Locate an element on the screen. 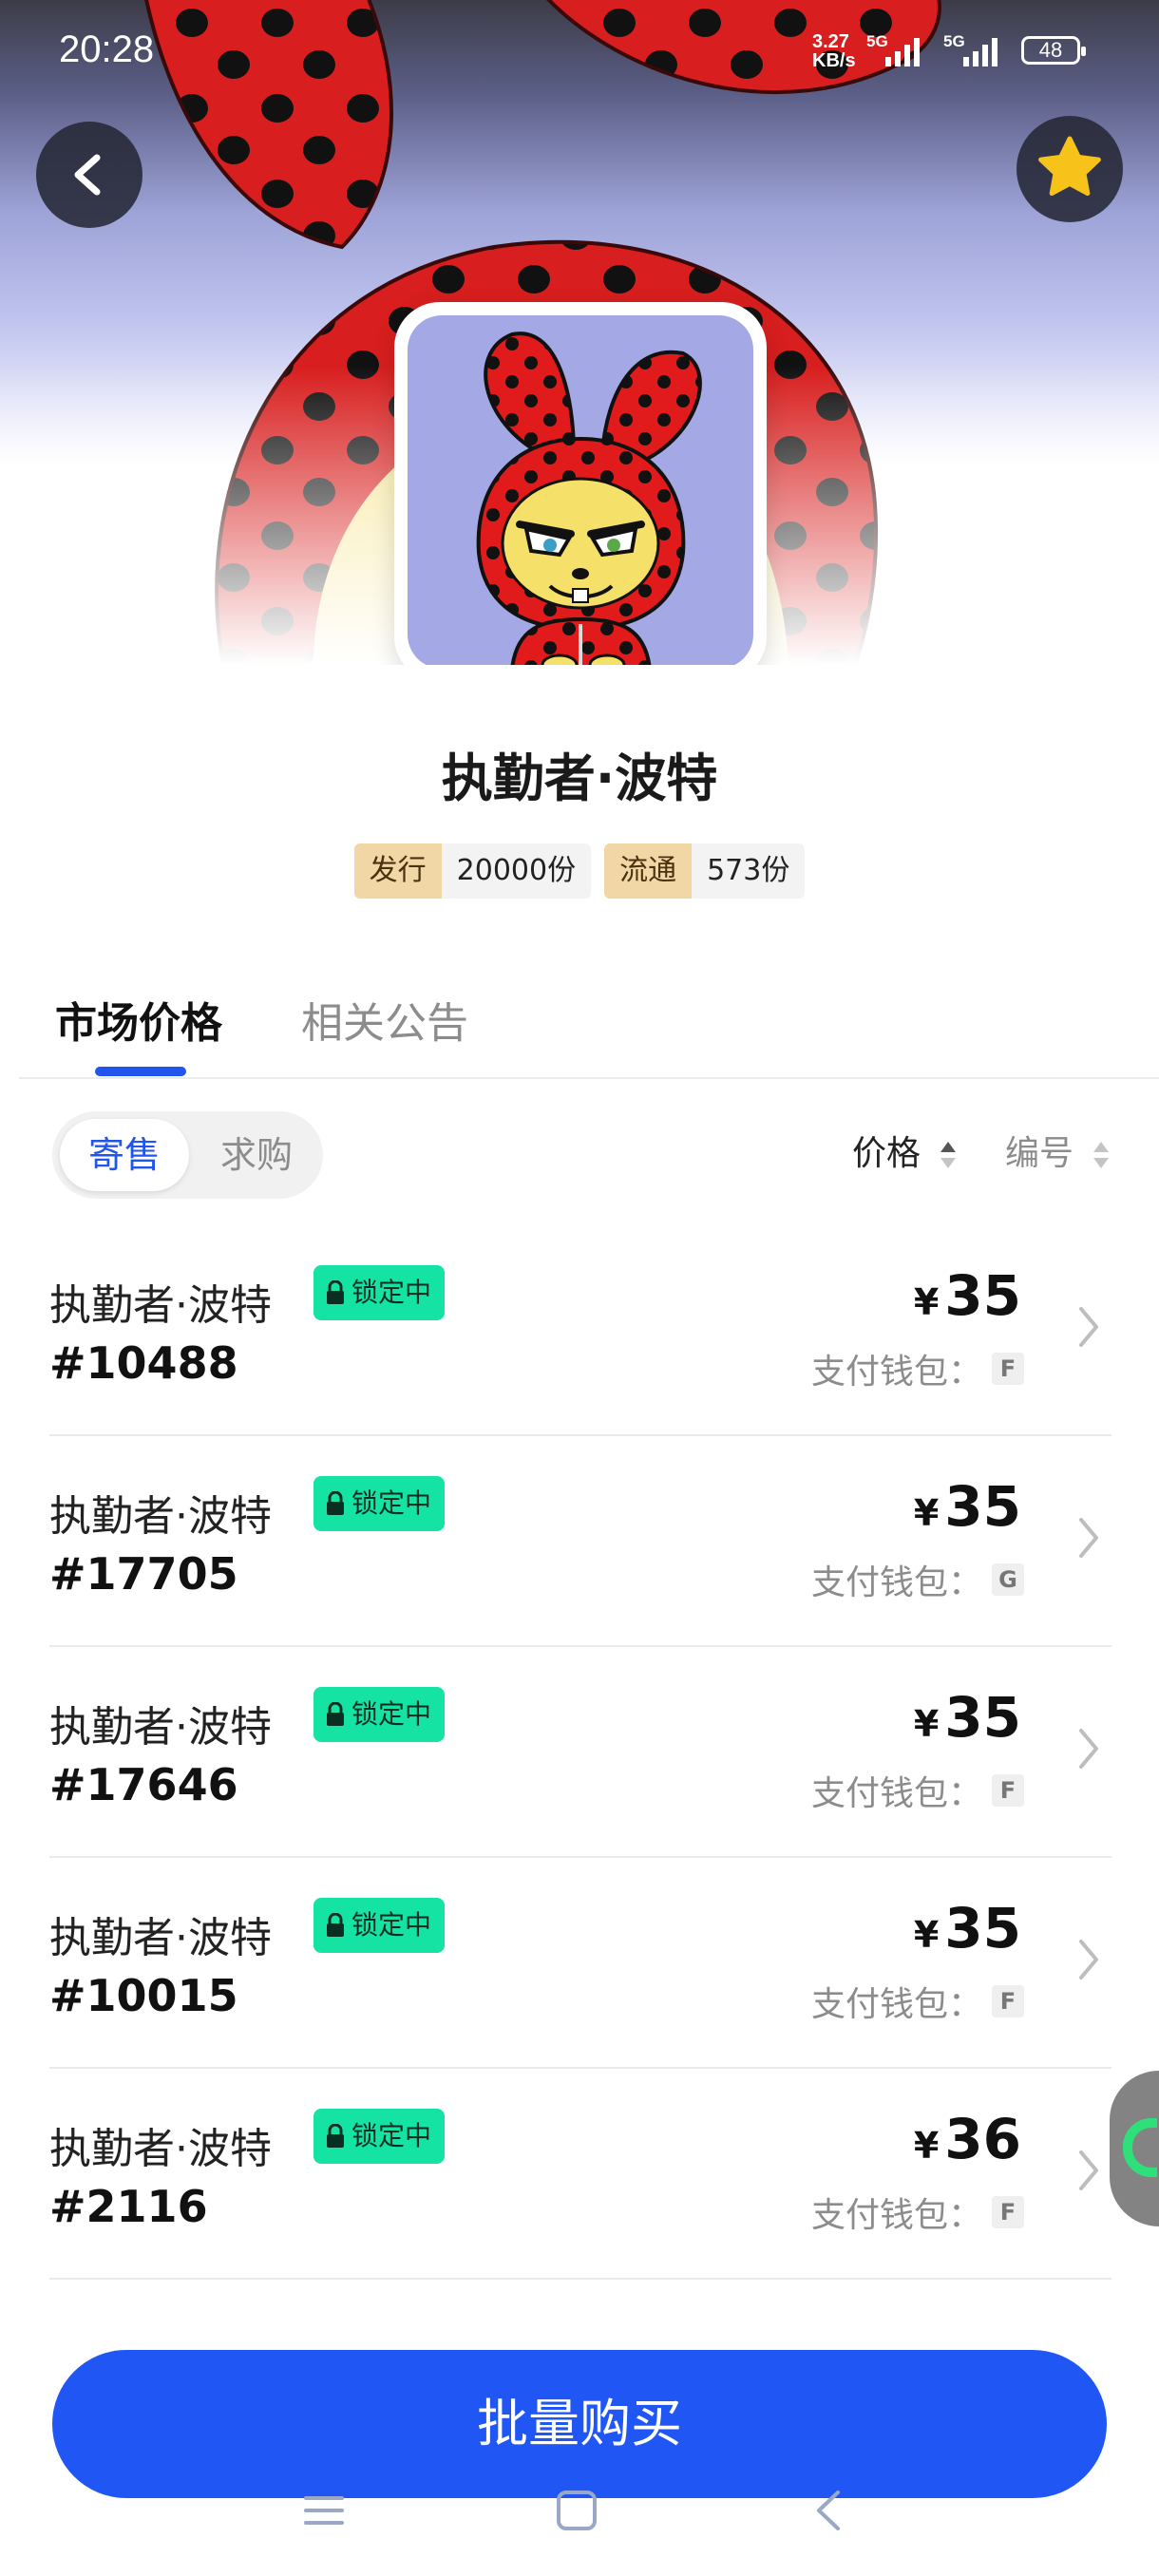 This screenshot has height=2576, width=1159. list-item: 执勤者·波特 锁定中 #10015 ¥35 支付钱包： F is located at coordinates (580, 1963).